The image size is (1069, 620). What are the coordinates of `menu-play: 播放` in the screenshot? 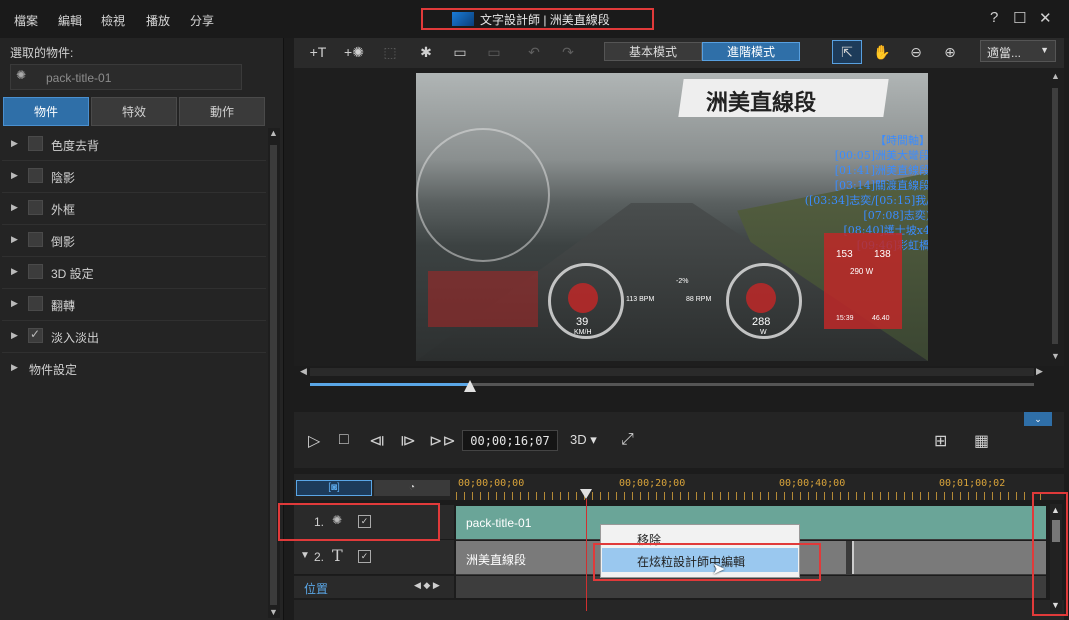 It's located at (158, 20).